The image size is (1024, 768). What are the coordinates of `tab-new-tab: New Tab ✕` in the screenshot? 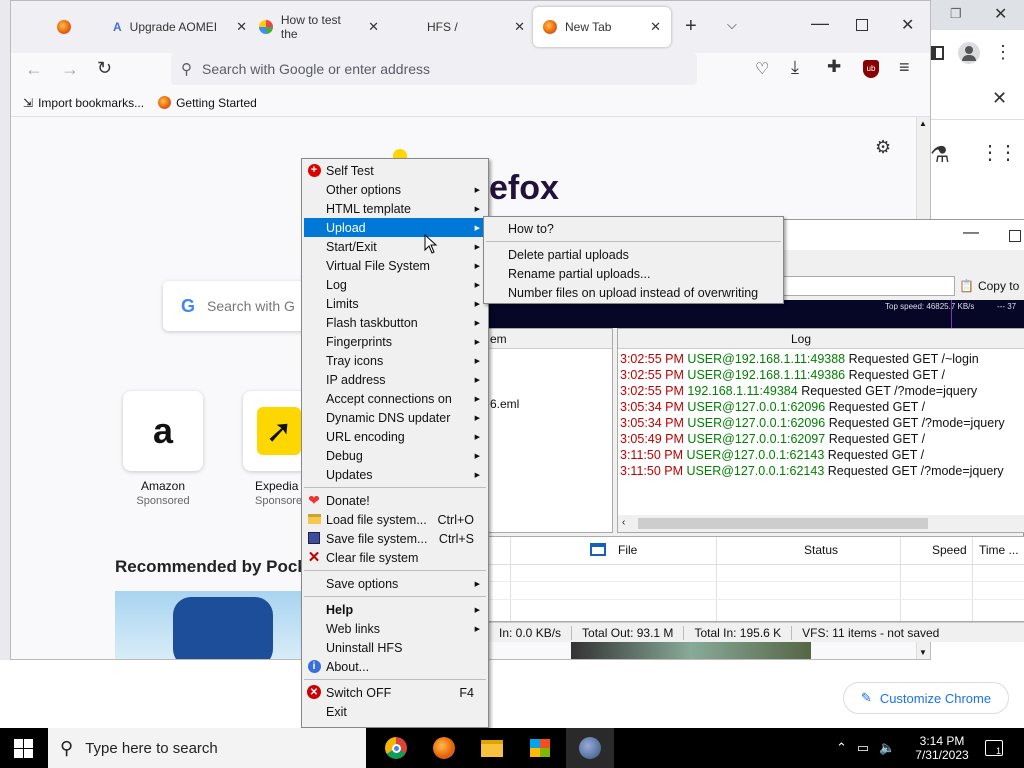 It's located at (602, 27).